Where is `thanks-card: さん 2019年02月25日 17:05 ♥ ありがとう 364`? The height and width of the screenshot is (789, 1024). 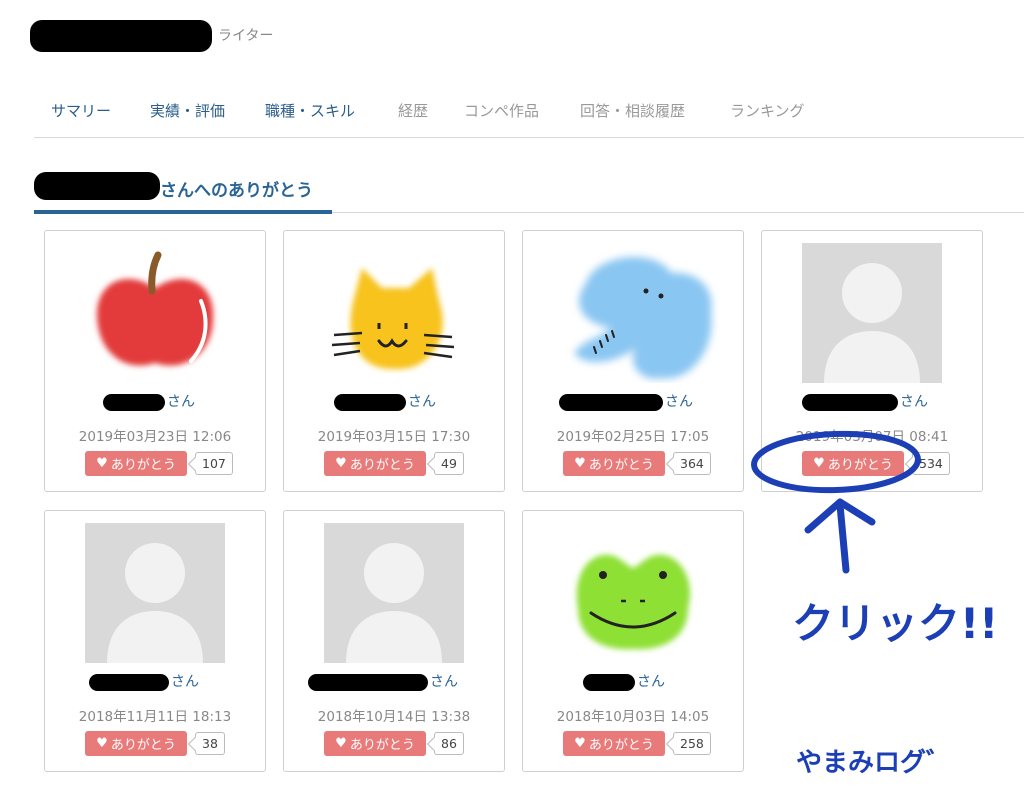 thanks-card: さん 2019年02月25日 17:05 ♥ ありがとう 364 is located at coordinates (633, 361).